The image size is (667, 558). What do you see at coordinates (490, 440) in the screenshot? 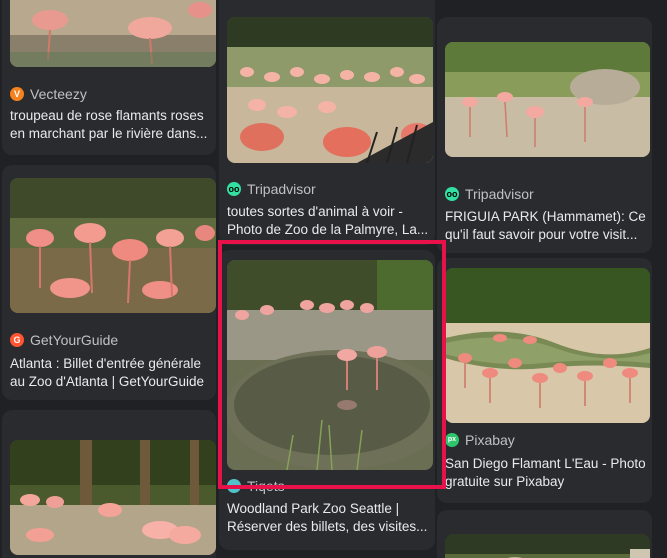
I see `result-source-label: Pixabay` at bounding box center [490, 440].